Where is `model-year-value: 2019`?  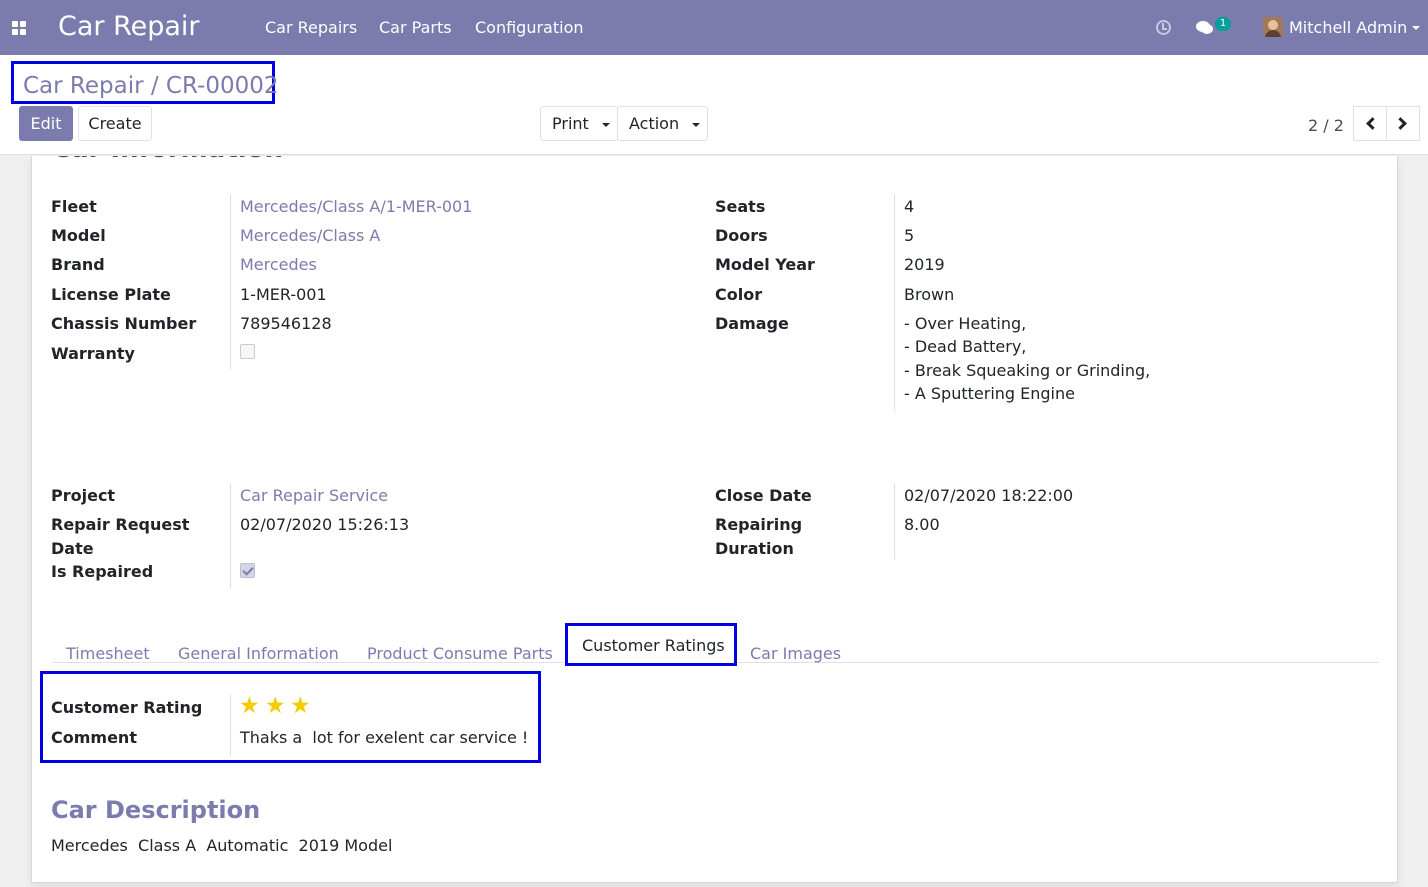
model-year-value: 2019 is located at coordinates (924, 264).